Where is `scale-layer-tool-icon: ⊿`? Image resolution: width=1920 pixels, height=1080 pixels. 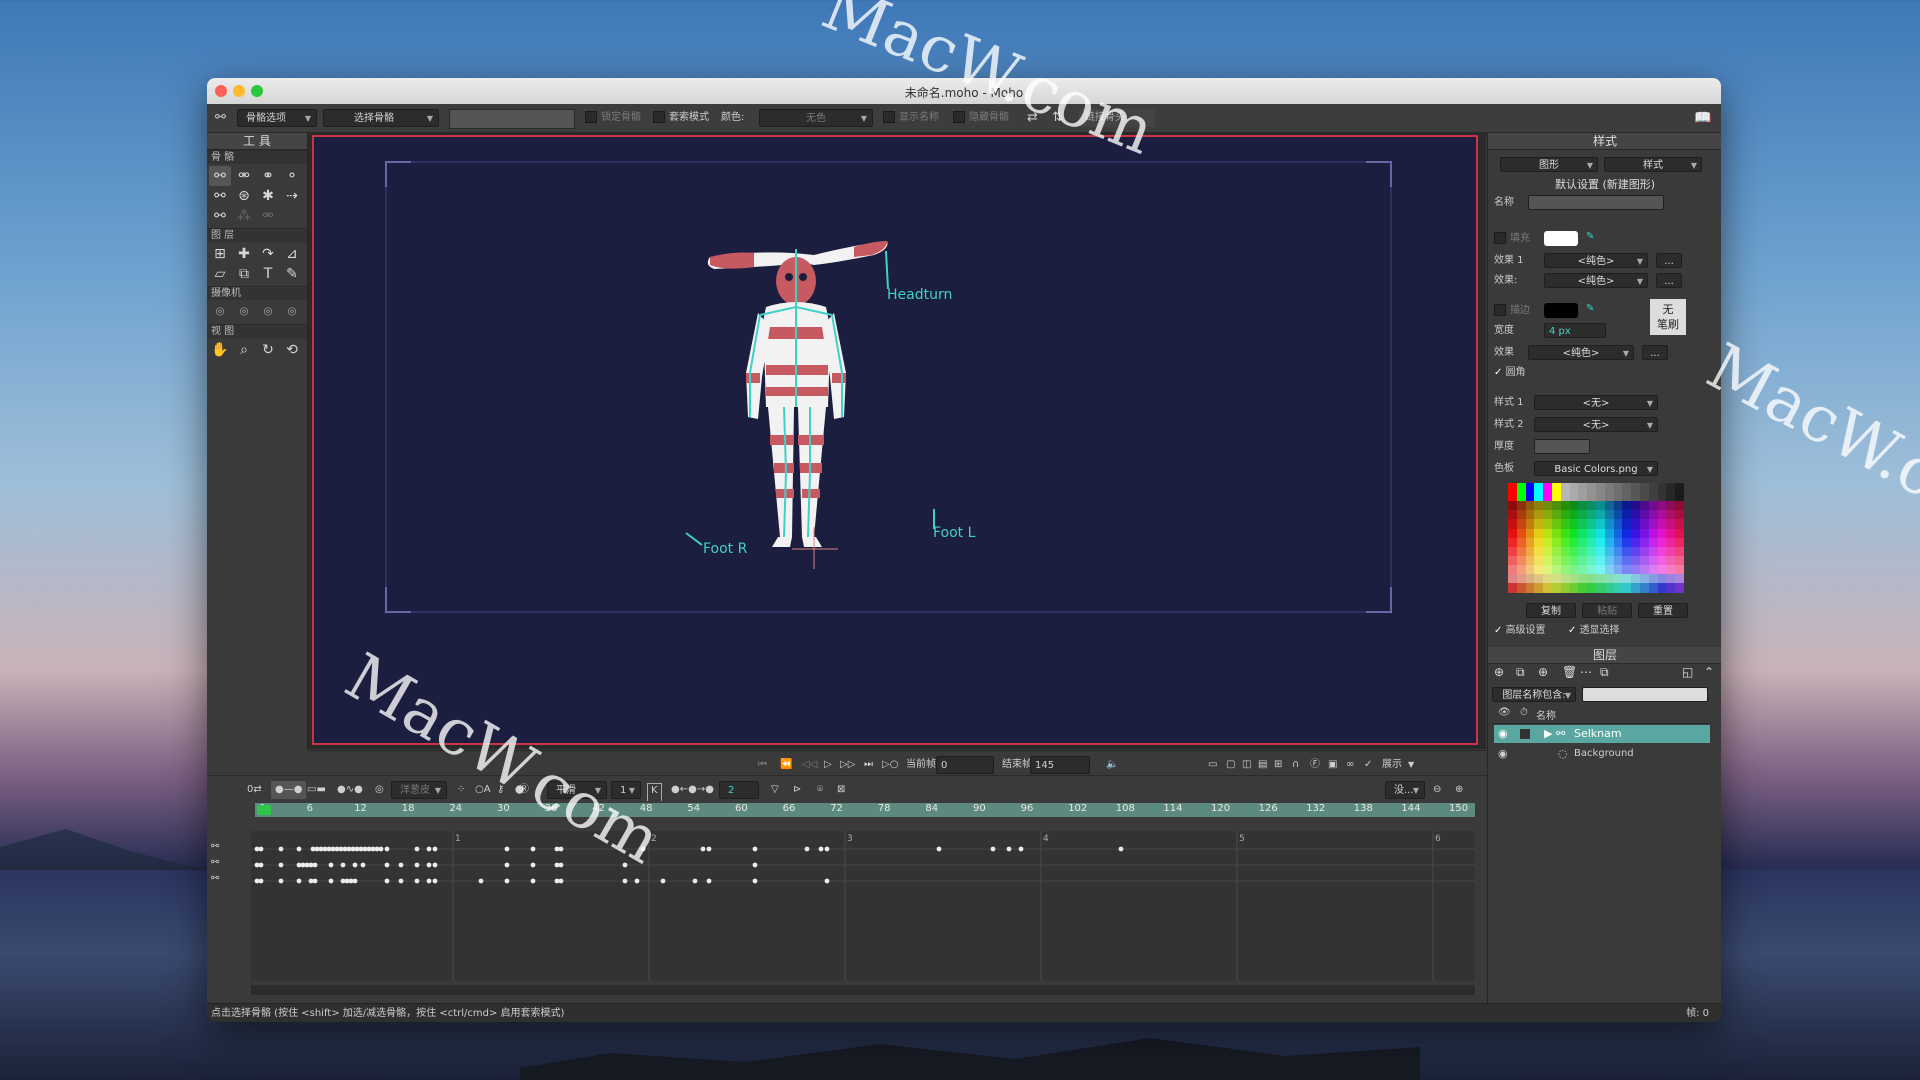 scale-layer-tool-icon: ⊿ is located at coordinates (292, 254).